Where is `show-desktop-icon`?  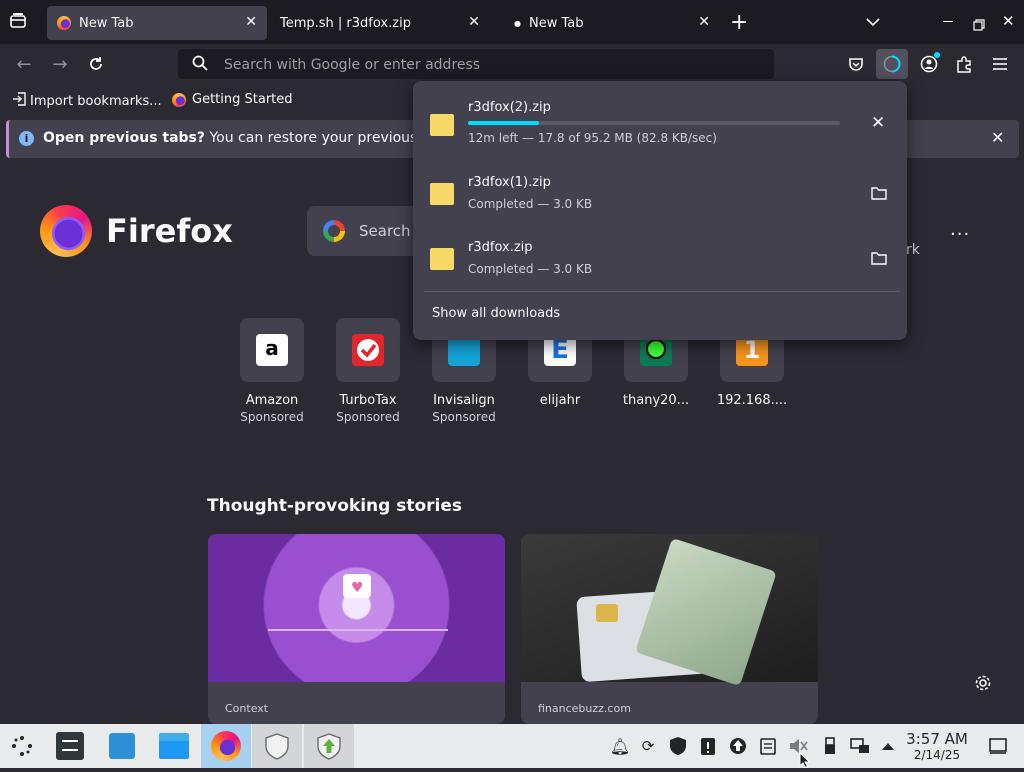
show-desktop-icon is located at coordinates (998, 746).